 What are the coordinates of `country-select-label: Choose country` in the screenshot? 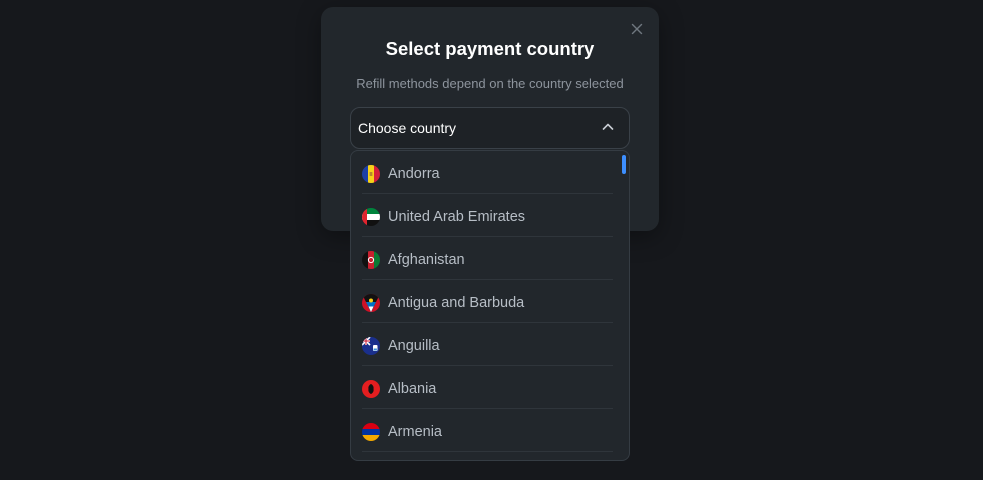 It's located at (407, 128).